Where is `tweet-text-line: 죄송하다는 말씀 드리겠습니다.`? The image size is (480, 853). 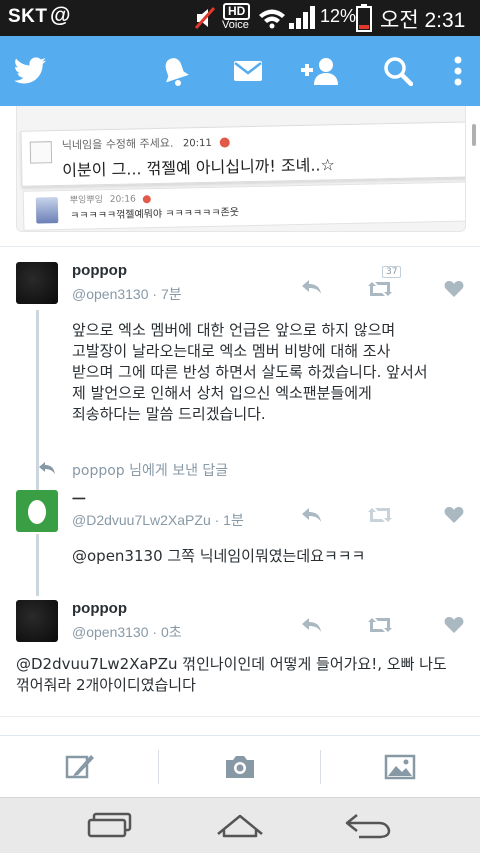
tweet-text-line: 죄송하다는 말씀 드리겠습니다. is located at coordinates (169, 414).